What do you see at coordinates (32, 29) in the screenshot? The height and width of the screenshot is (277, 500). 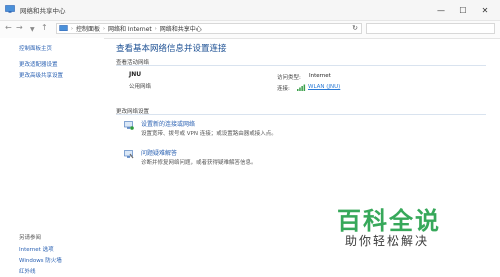 I see `history-chevron-down-icon: ▼` at bounding box center [32, 29].